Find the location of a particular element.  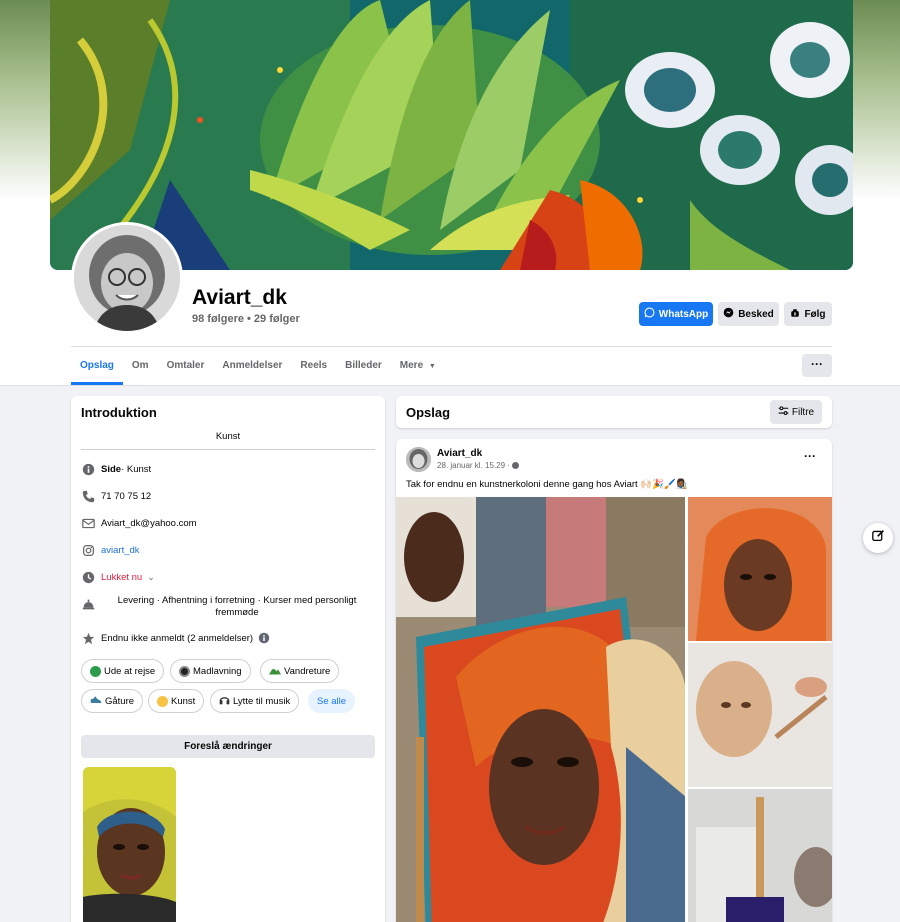

whatsapp-button: WhatsApp is located at coordinates (676, 314).